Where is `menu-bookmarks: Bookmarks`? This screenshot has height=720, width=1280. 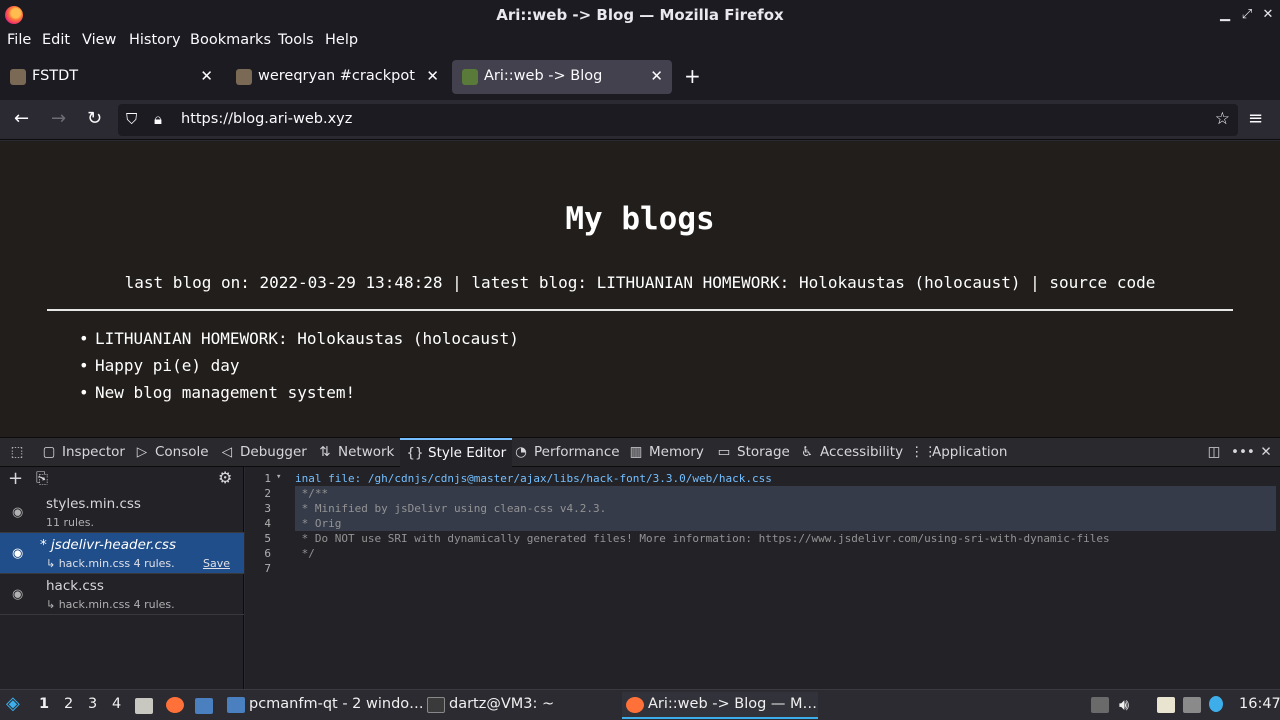
menu-bookmarks: Bookmarks is located at coordinates (230, 40).